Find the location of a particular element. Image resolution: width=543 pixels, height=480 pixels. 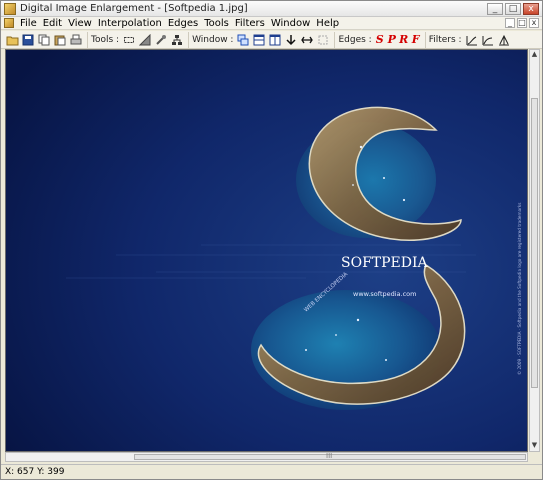

app-icon is located at coordinates (10, 8).